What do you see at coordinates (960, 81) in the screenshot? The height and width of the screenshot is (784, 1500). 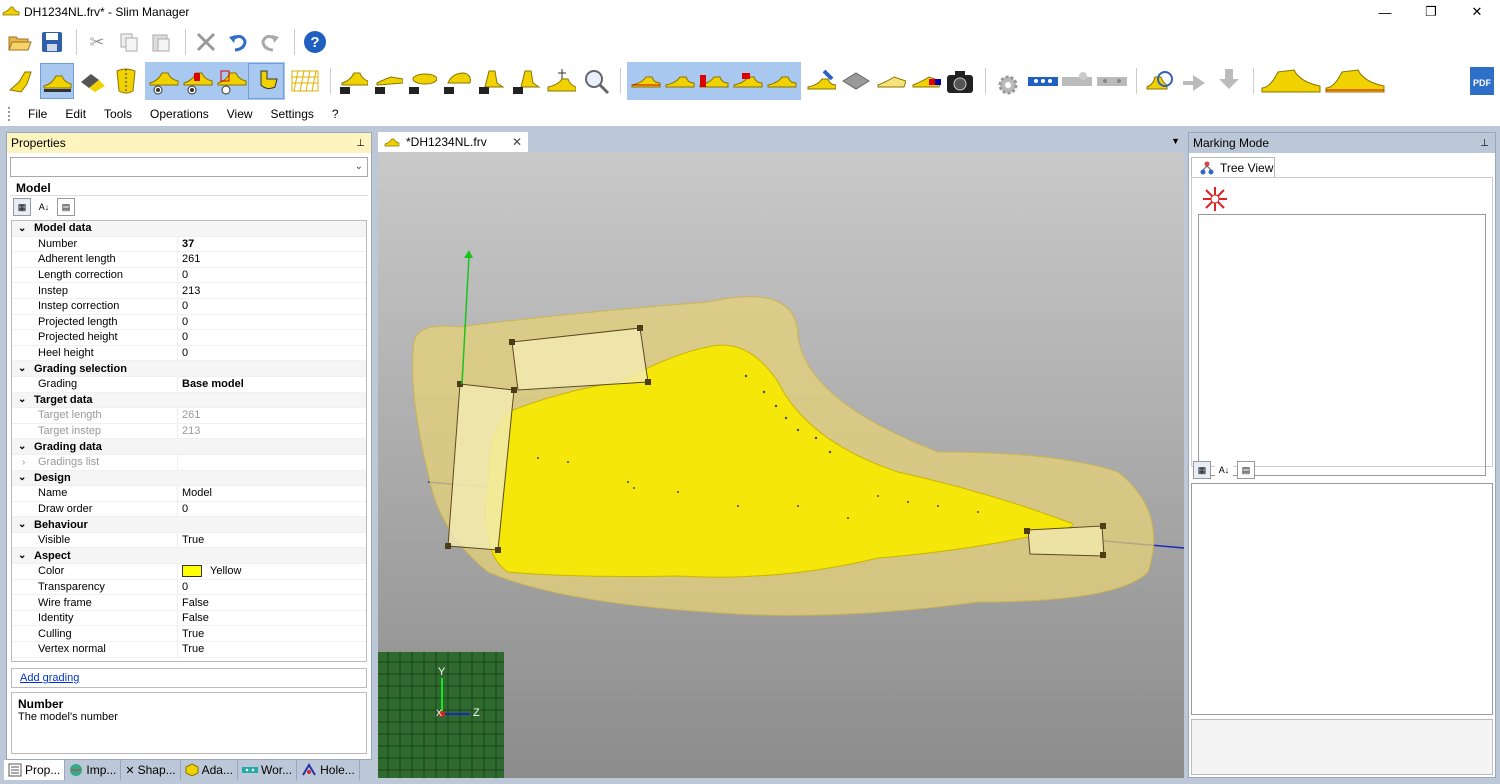 I see `screenshot-tool` at bounding box center [960, 81].